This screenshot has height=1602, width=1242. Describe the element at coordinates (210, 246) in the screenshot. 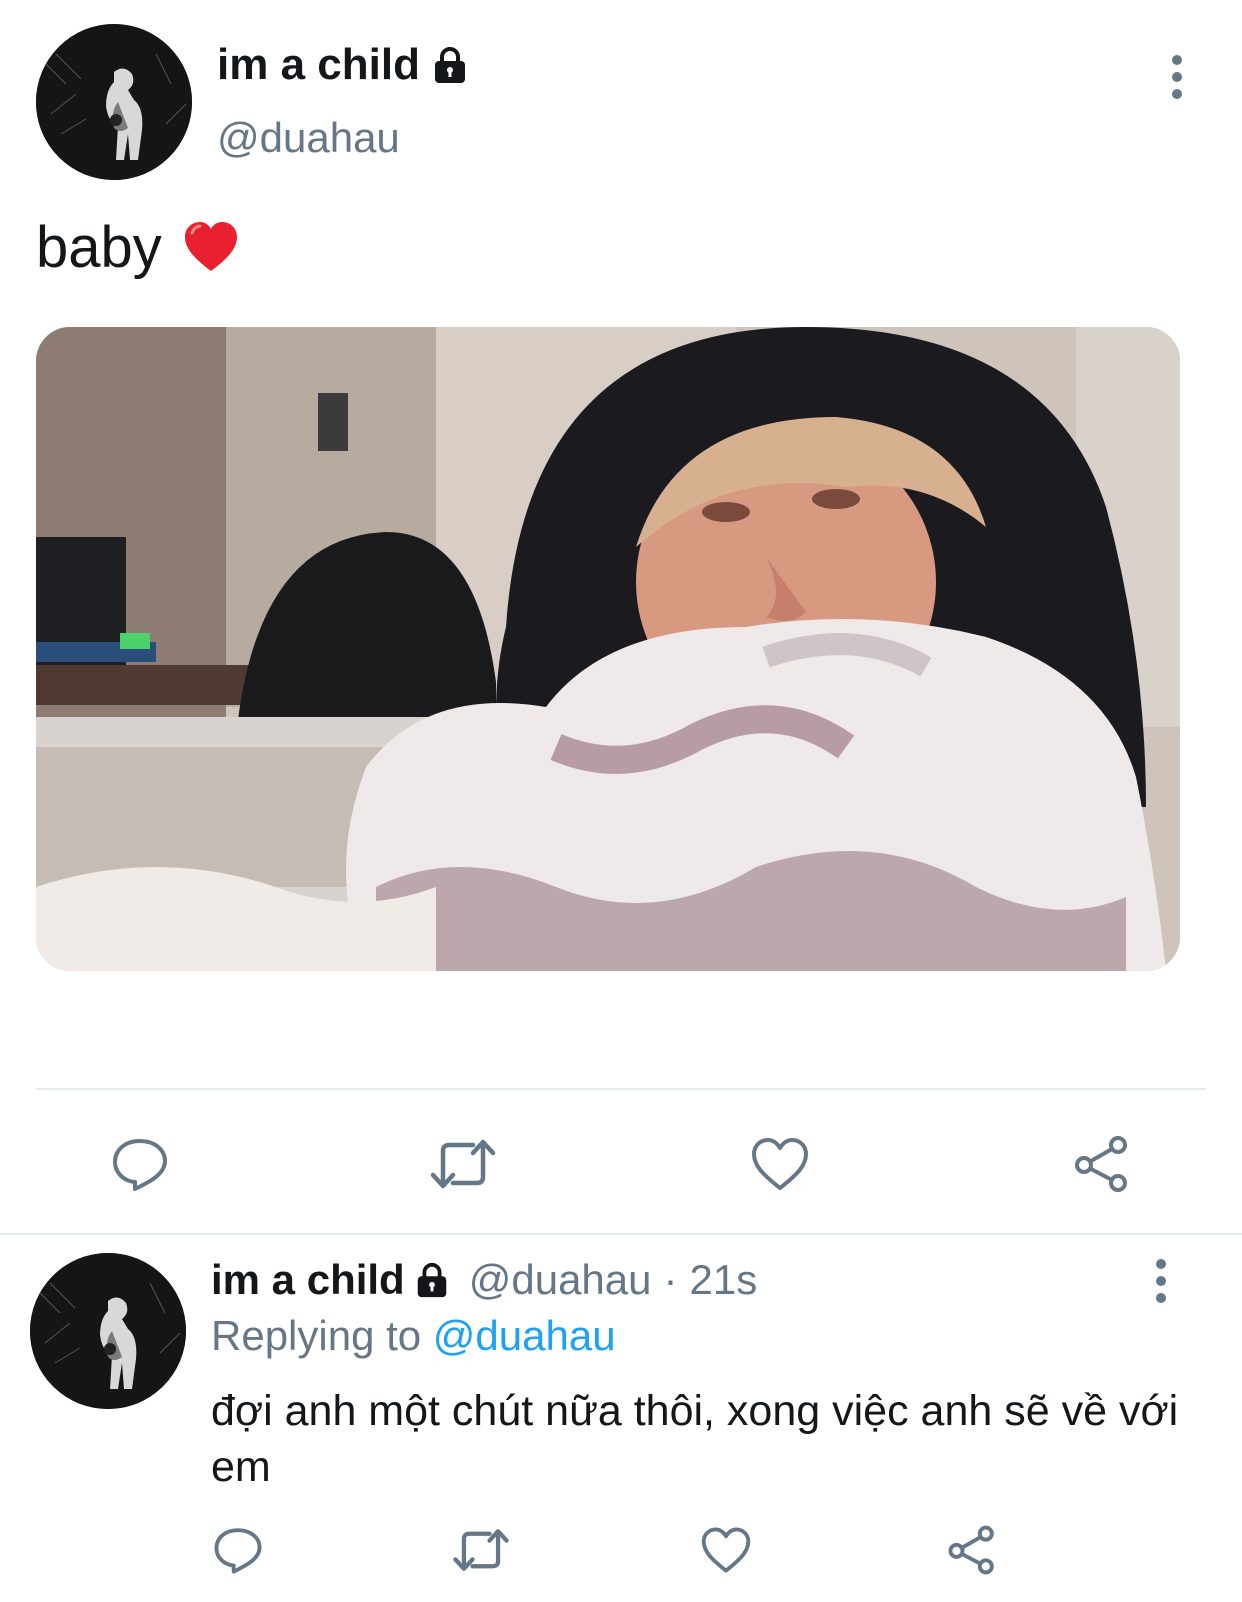

I see `red-heart-emoji-icon` at that location.